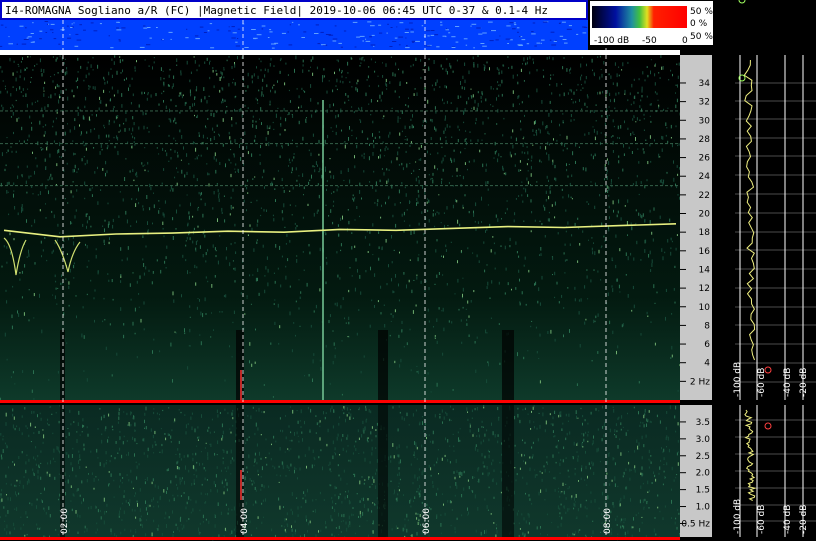  Describe the element at coordinates (705, 308) in the screenshot. I see `freq-tick-label: 10` at that location.